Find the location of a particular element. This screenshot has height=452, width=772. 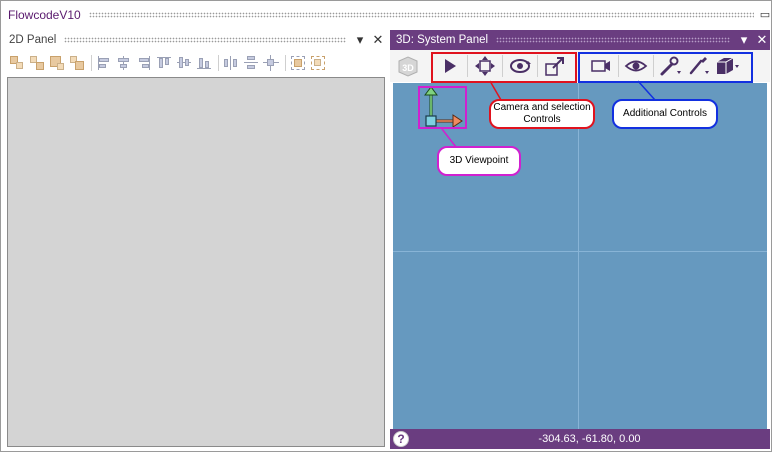

help-icon: ? is located at coordinates (401, 439).